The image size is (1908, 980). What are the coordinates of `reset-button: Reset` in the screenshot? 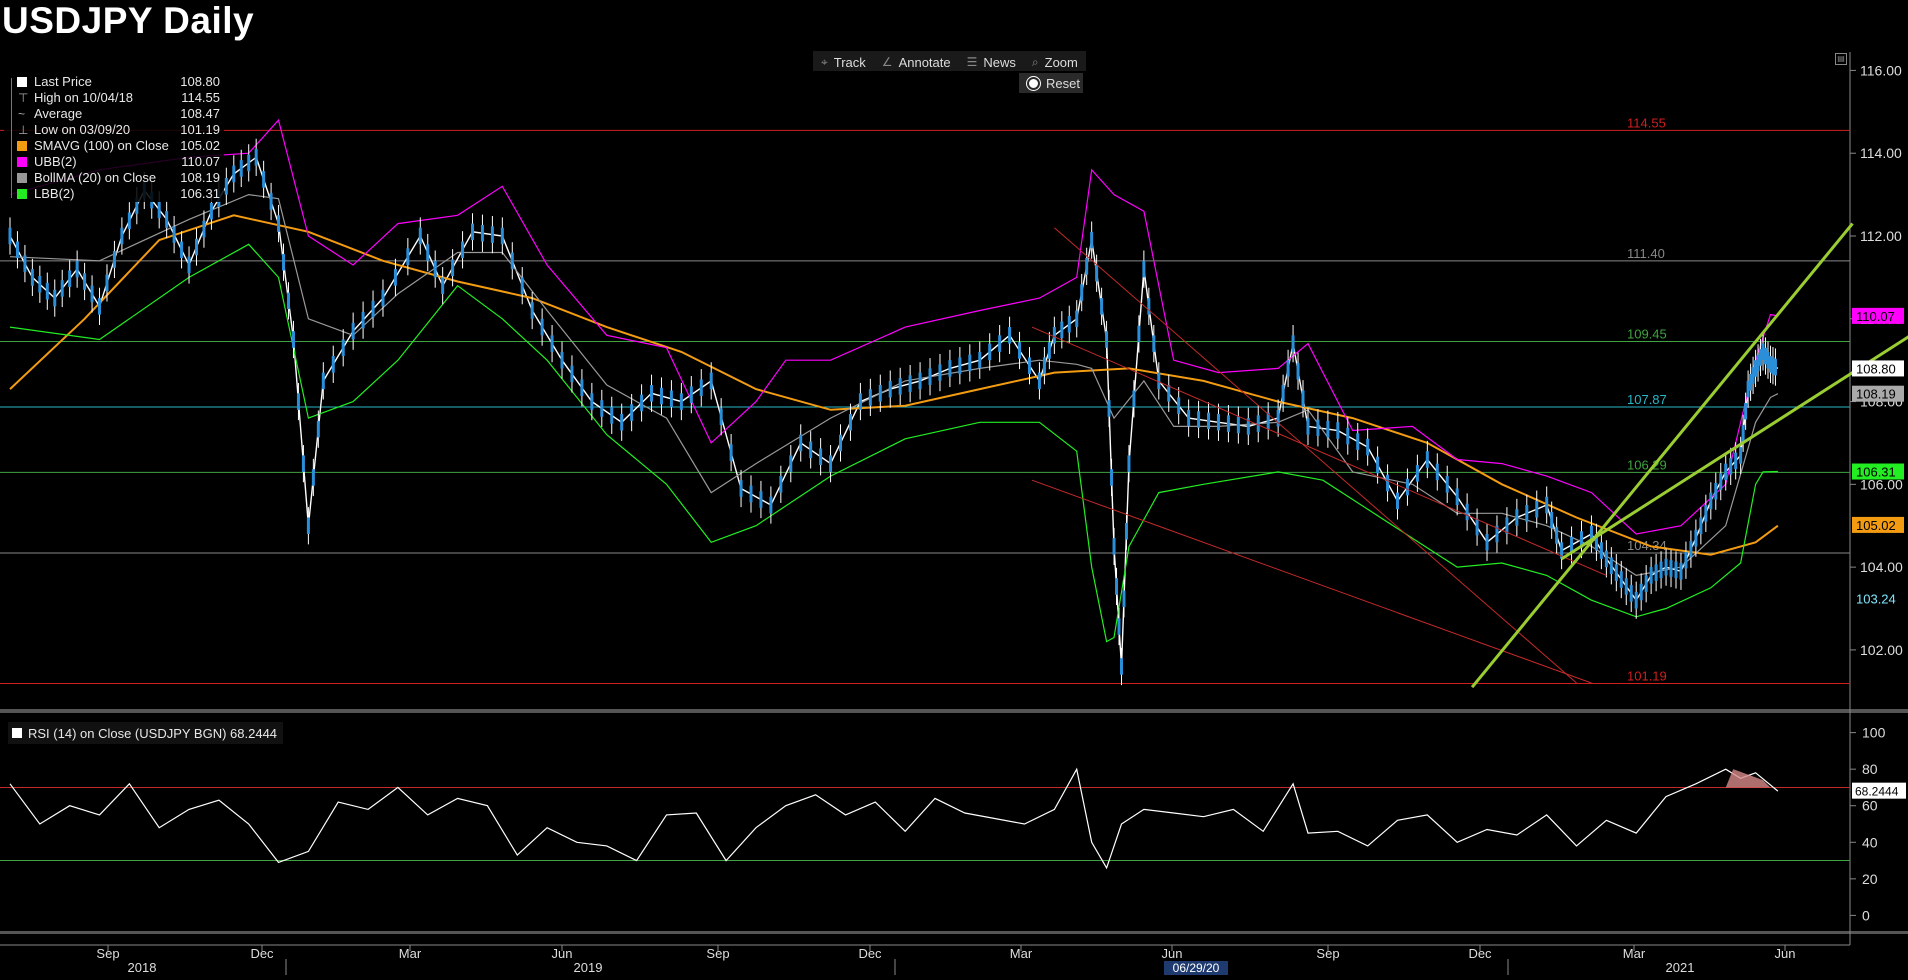 It's located at (1051, 83).